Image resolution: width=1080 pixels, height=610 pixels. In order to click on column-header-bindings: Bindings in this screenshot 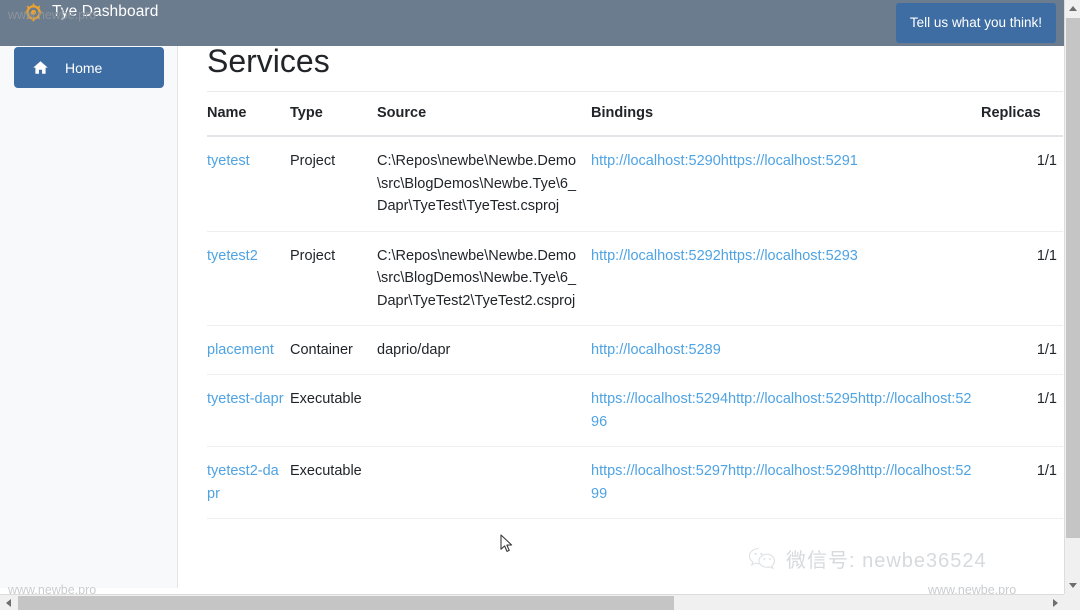, I will do `click(786, 115)`.